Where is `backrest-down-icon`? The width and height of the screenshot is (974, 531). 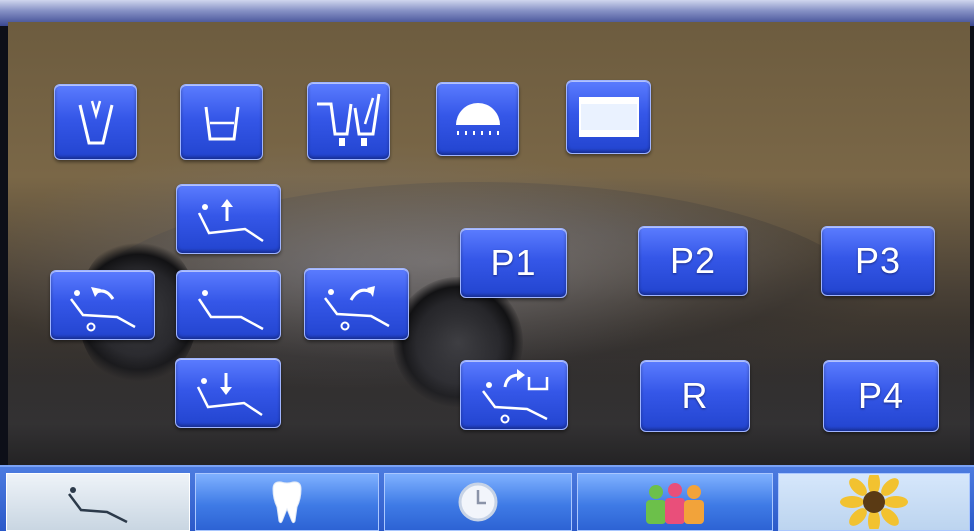
backrest-down-icon is located at coordinates (229, 395).